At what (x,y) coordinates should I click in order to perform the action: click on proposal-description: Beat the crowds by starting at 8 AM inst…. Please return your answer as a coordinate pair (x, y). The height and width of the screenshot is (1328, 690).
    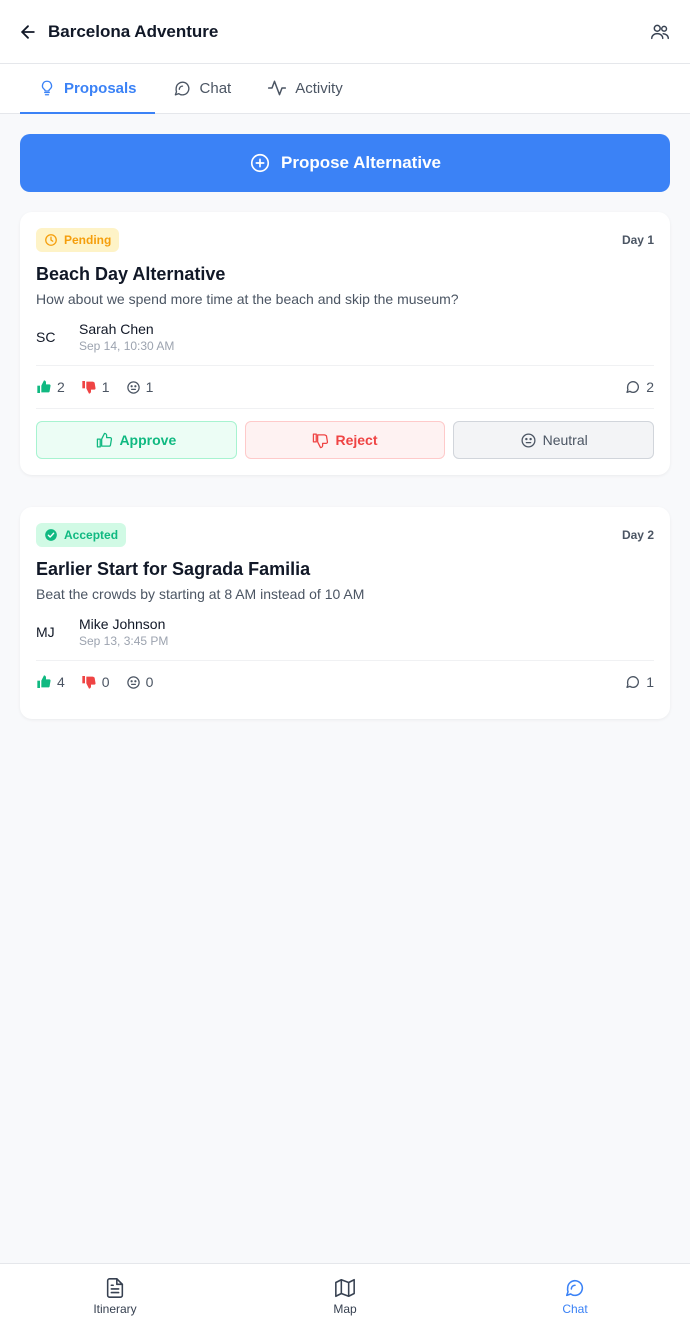
    Looking at the image, I should click on (200, 594).